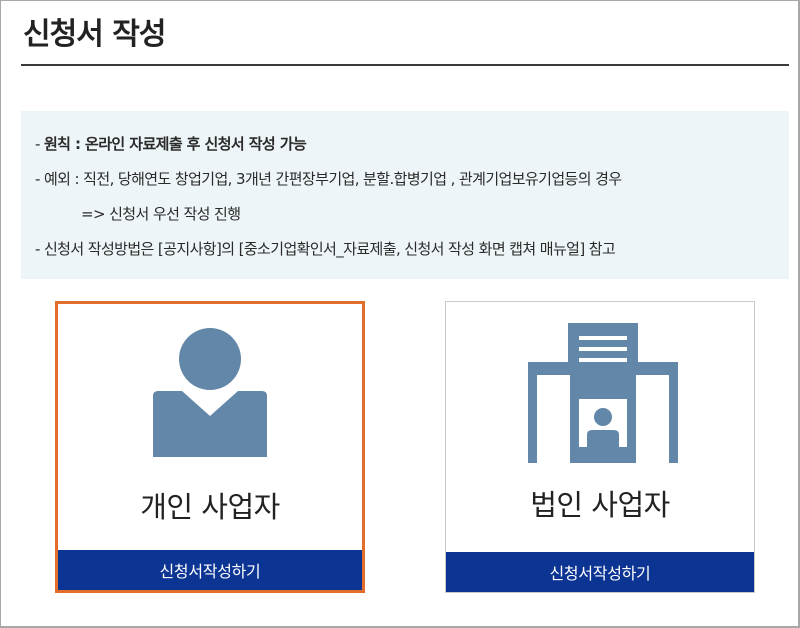  I want to click on person-icon, so click(210, 392).